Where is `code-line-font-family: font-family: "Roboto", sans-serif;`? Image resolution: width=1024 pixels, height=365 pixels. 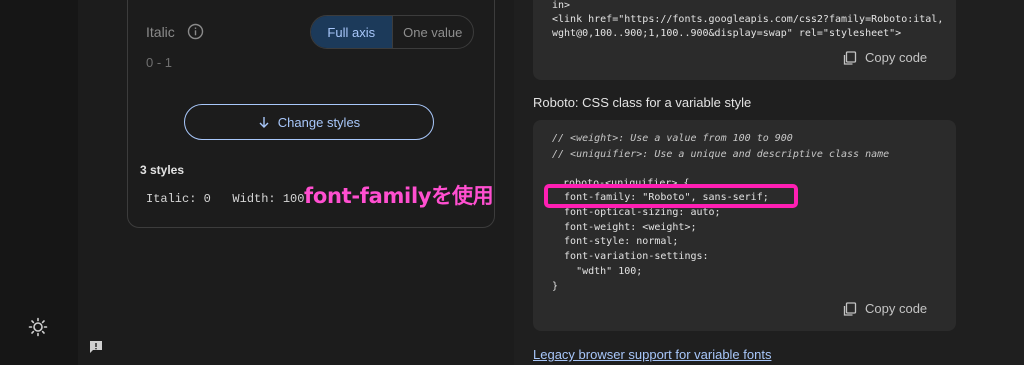 code-line-font-family: font-family: "Roboto", sans-serif; is located at coordinates (660, 197).